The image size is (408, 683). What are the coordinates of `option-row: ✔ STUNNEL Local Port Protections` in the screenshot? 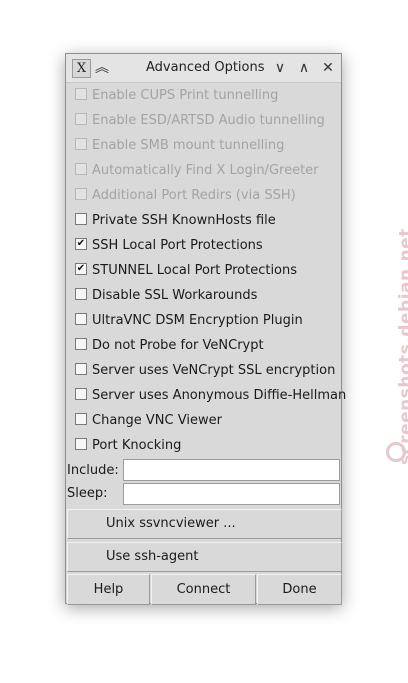 It's located at (186, 271).